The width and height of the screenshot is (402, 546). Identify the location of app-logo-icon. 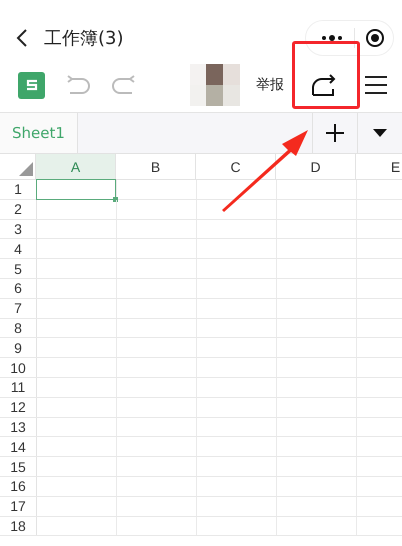
(31, 85).